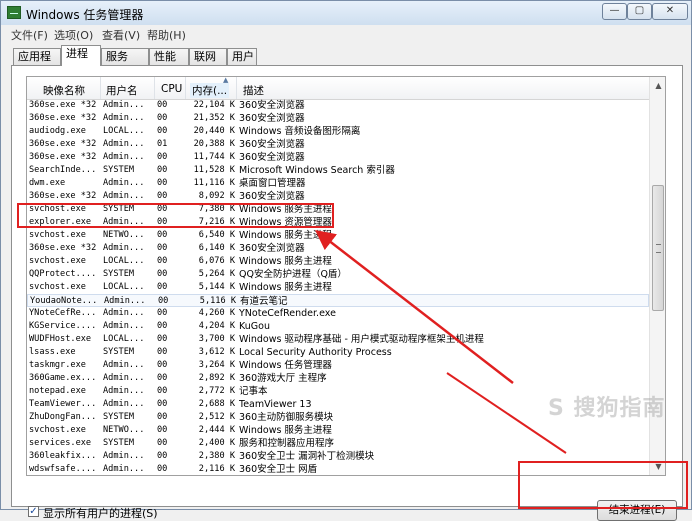 This screenshot has width=692, height=521. I want to click on watermark: S 搜狗指南, so click(607, 408).